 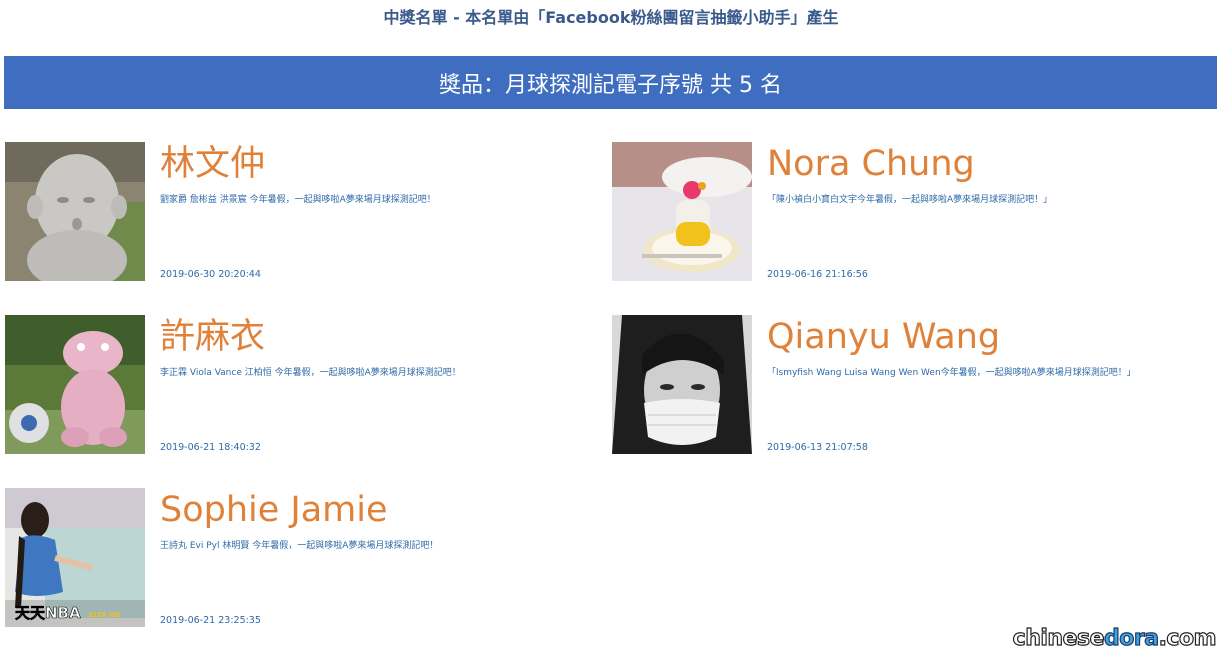 What do you see at coordinates (604, 85) in the screenshot?
I see `prize-name: 月球探測記電子序號` at bounding box center [604, 85].